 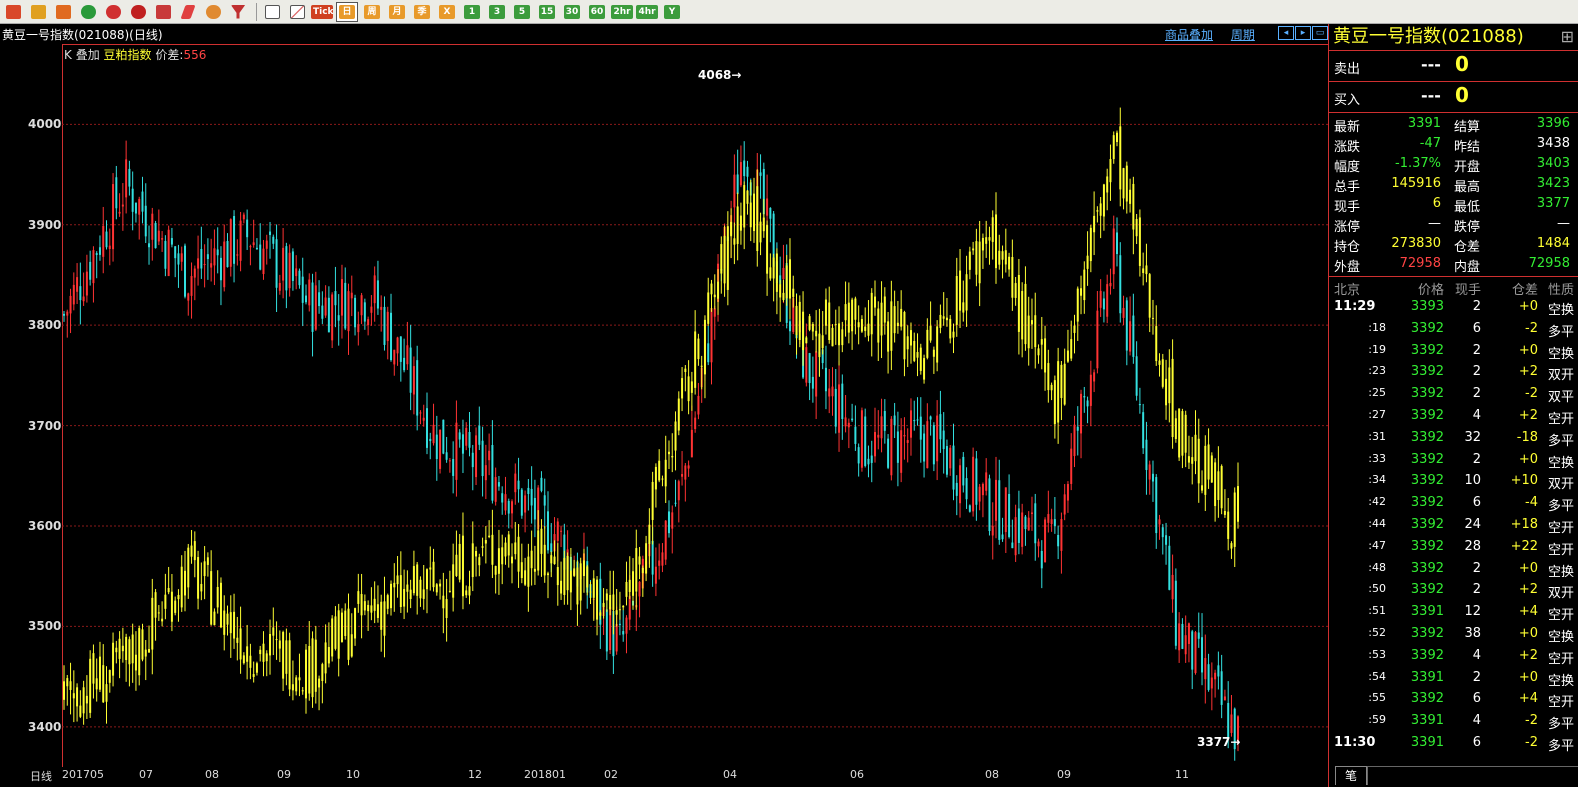 What do you see at coordinates (1472, 437) in the screenshot?
I see `tick-volume: 32` at bounding box center [1472, 437].